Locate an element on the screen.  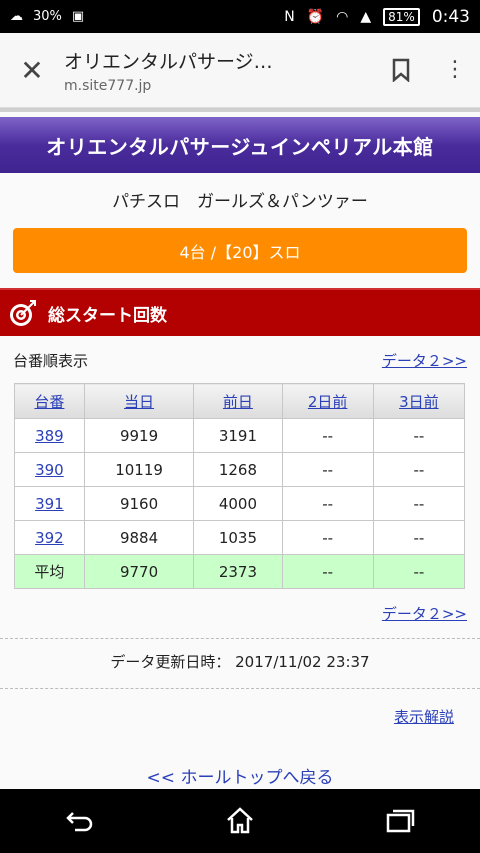
data2-link-bottom: データ２>> is located at coordinates (424, 614).